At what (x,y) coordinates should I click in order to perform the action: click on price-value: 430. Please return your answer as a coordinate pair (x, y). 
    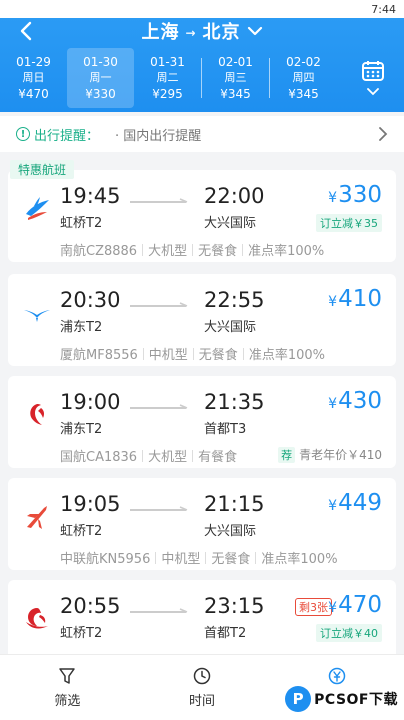
    Looking at the image, I should click on (360, 401).